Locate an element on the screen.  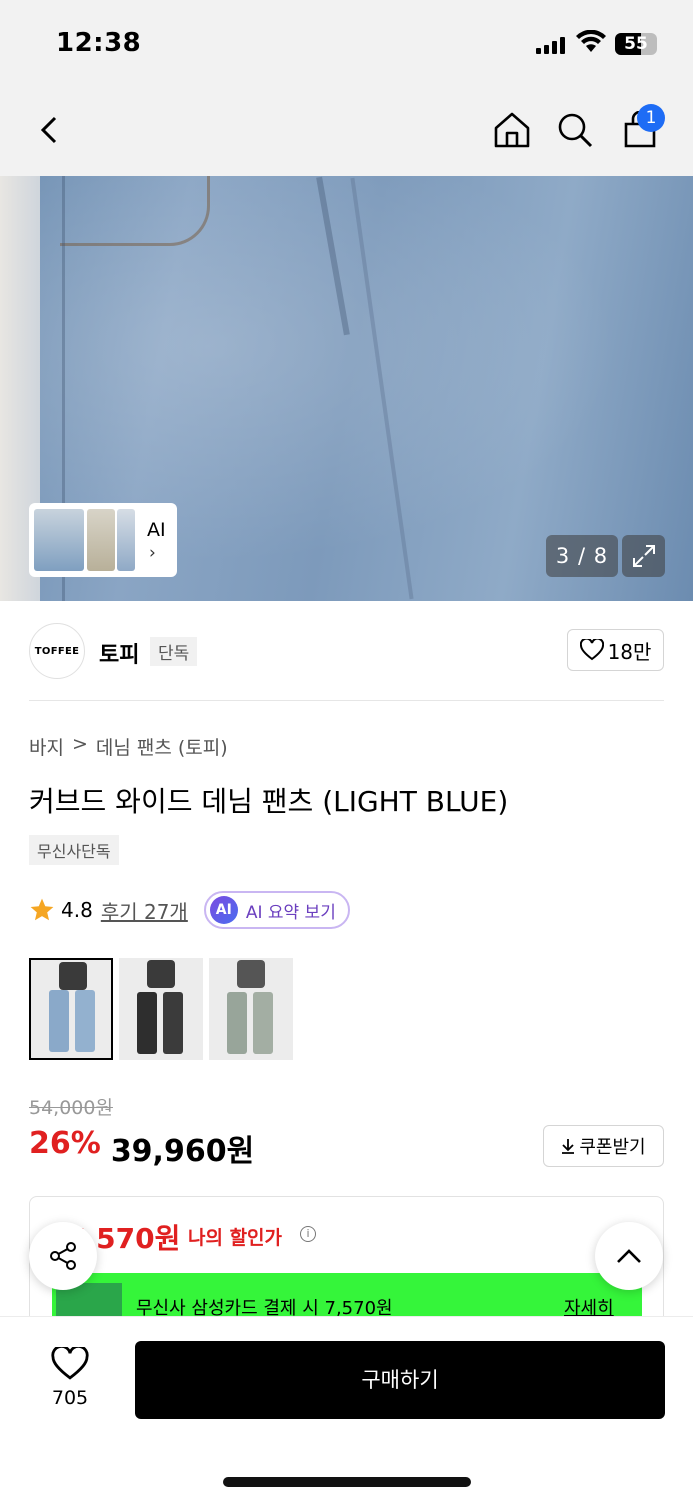
exclusive-badge: 무신사단독 is located at coordinates (74, 850).